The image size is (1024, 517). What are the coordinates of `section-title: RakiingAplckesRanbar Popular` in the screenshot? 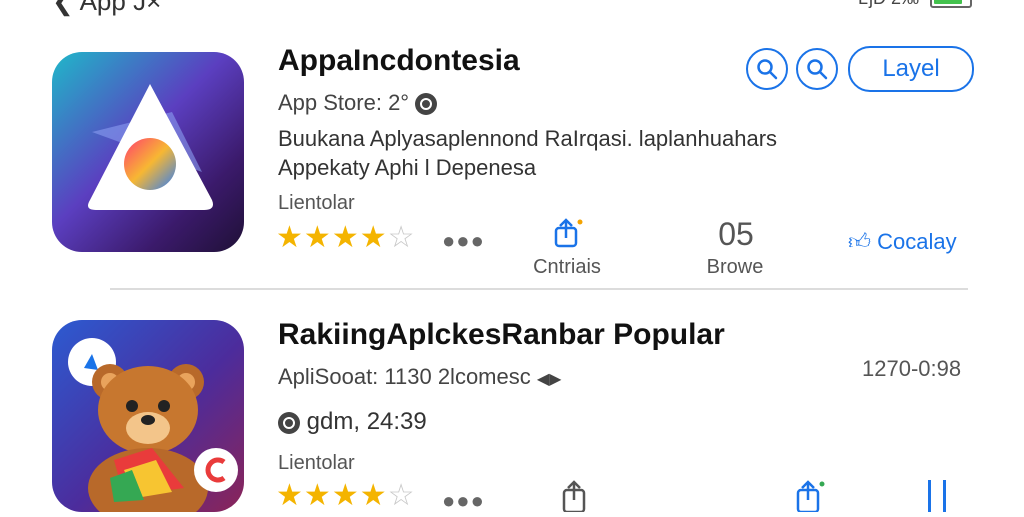 It's located at (501, 334).